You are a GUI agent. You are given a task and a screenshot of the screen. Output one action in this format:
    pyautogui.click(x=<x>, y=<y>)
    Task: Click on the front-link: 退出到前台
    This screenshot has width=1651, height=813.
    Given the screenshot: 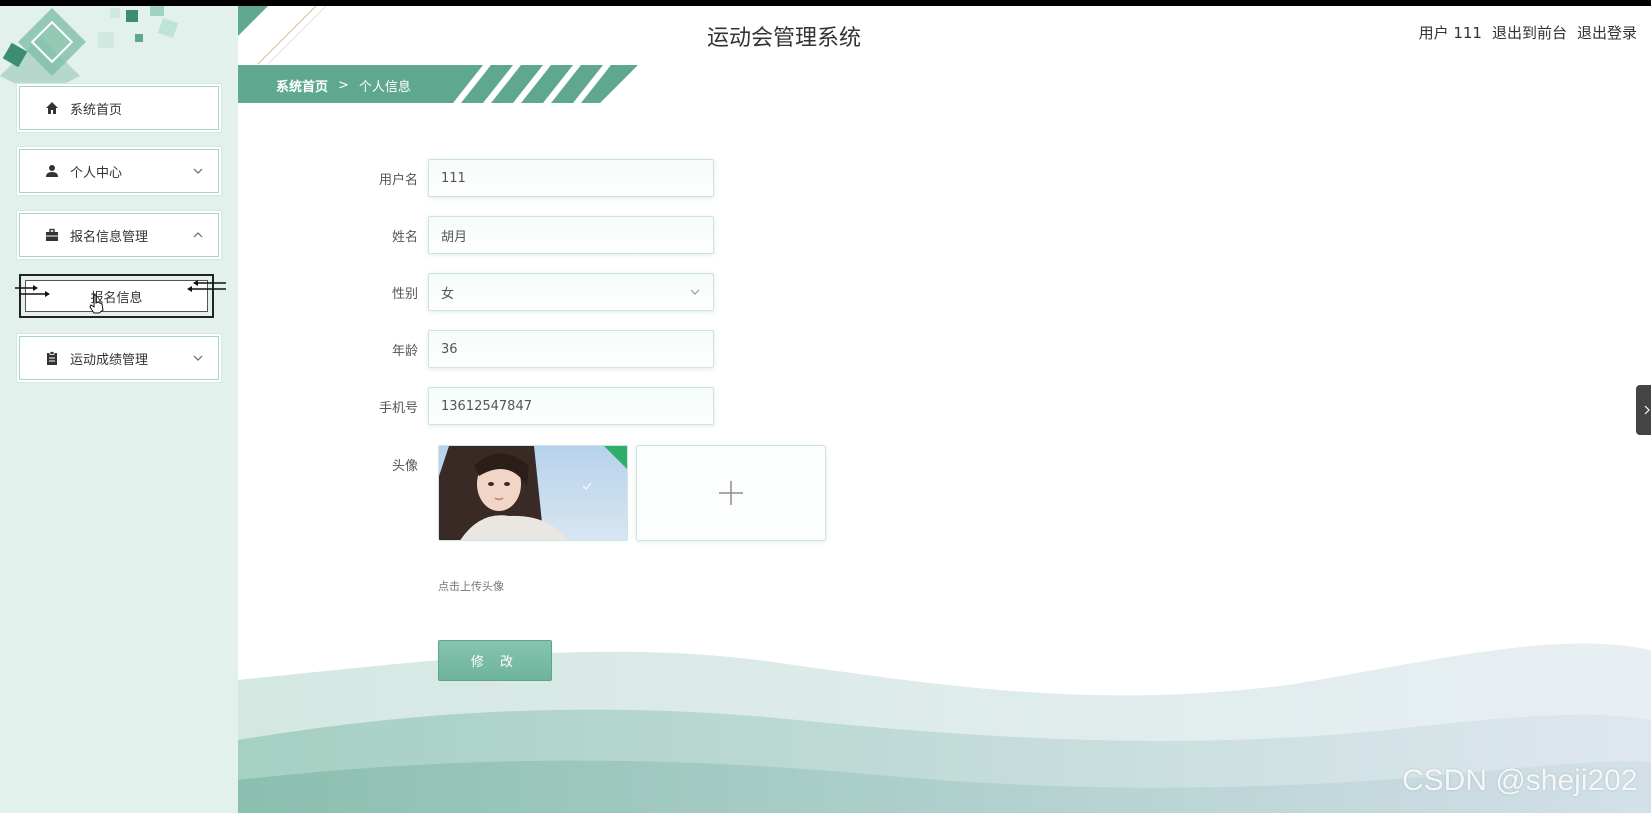 What is the action you would take?
    pyautogui.click(x=1529, y=32)
    